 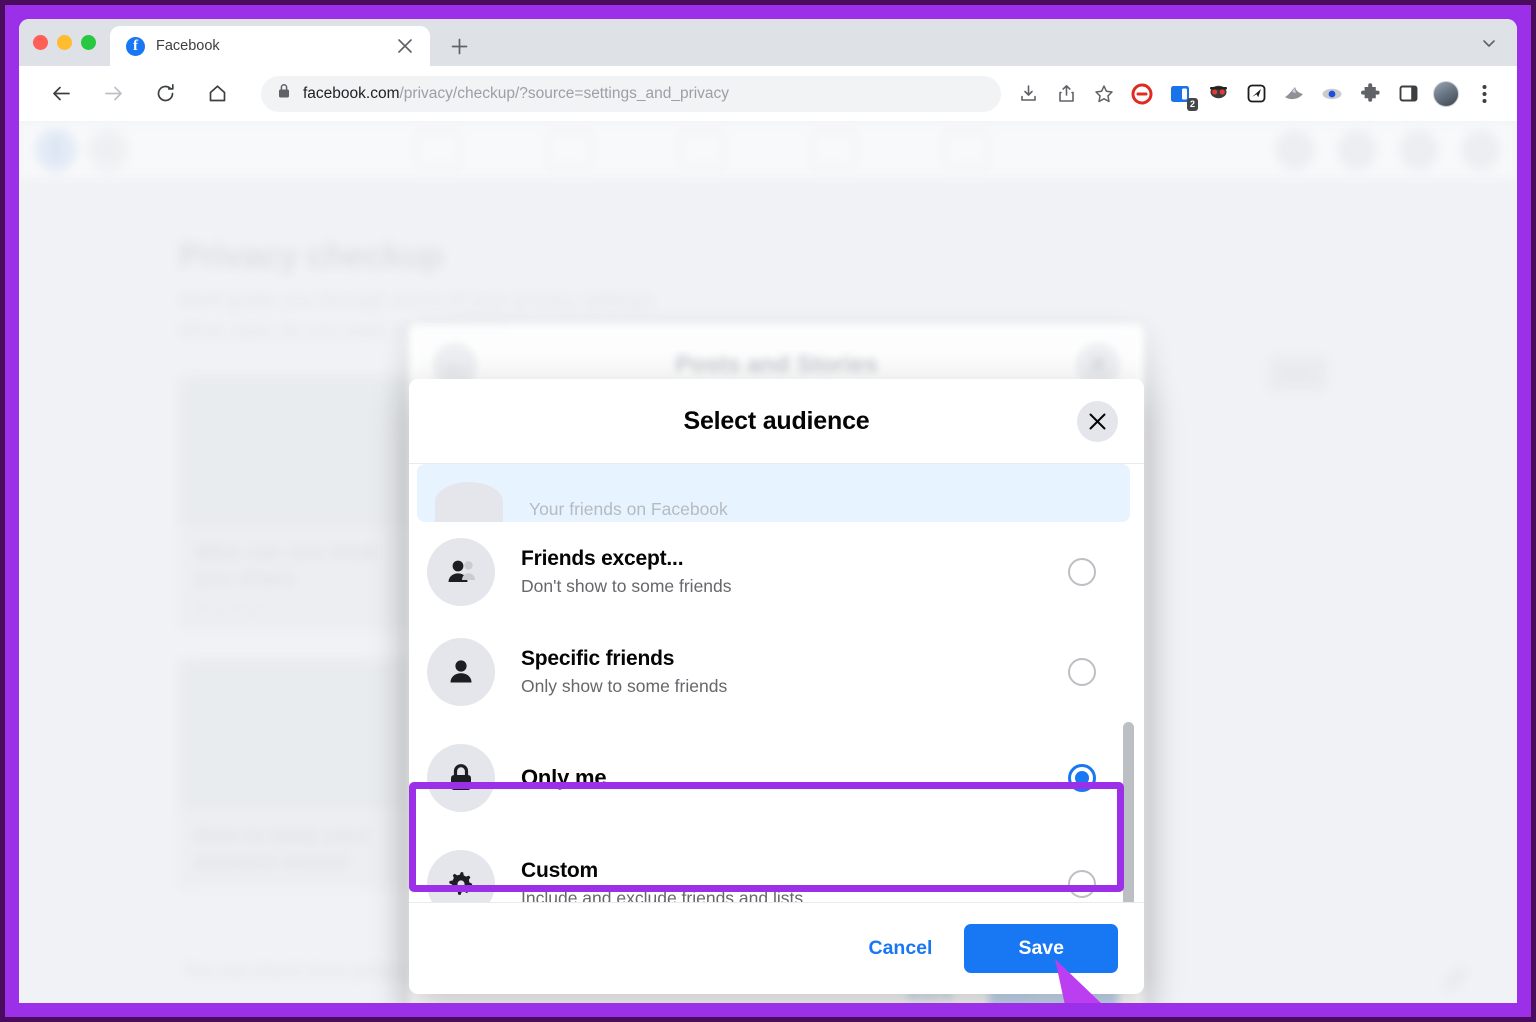 What do you see at coordinates (1332, 94) in the screenshot?
I see `eye-extension-icon` at bounding box center [1332, 94].